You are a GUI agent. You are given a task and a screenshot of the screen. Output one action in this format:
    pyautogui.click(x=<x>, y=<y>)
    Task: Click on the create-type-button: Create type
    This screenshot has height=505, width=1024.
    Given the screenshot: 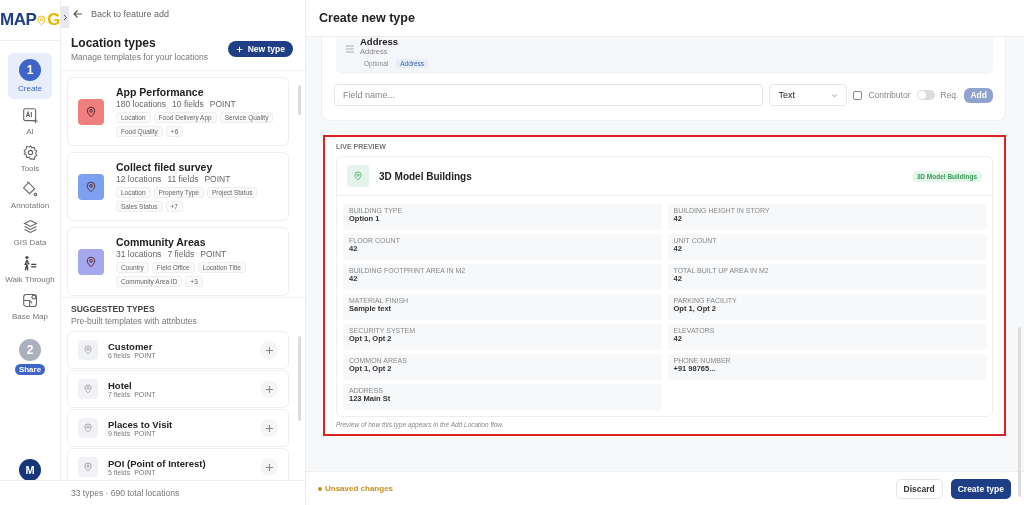 What is the action you would take?
    pyautogui.click(x=980, y=488)
    